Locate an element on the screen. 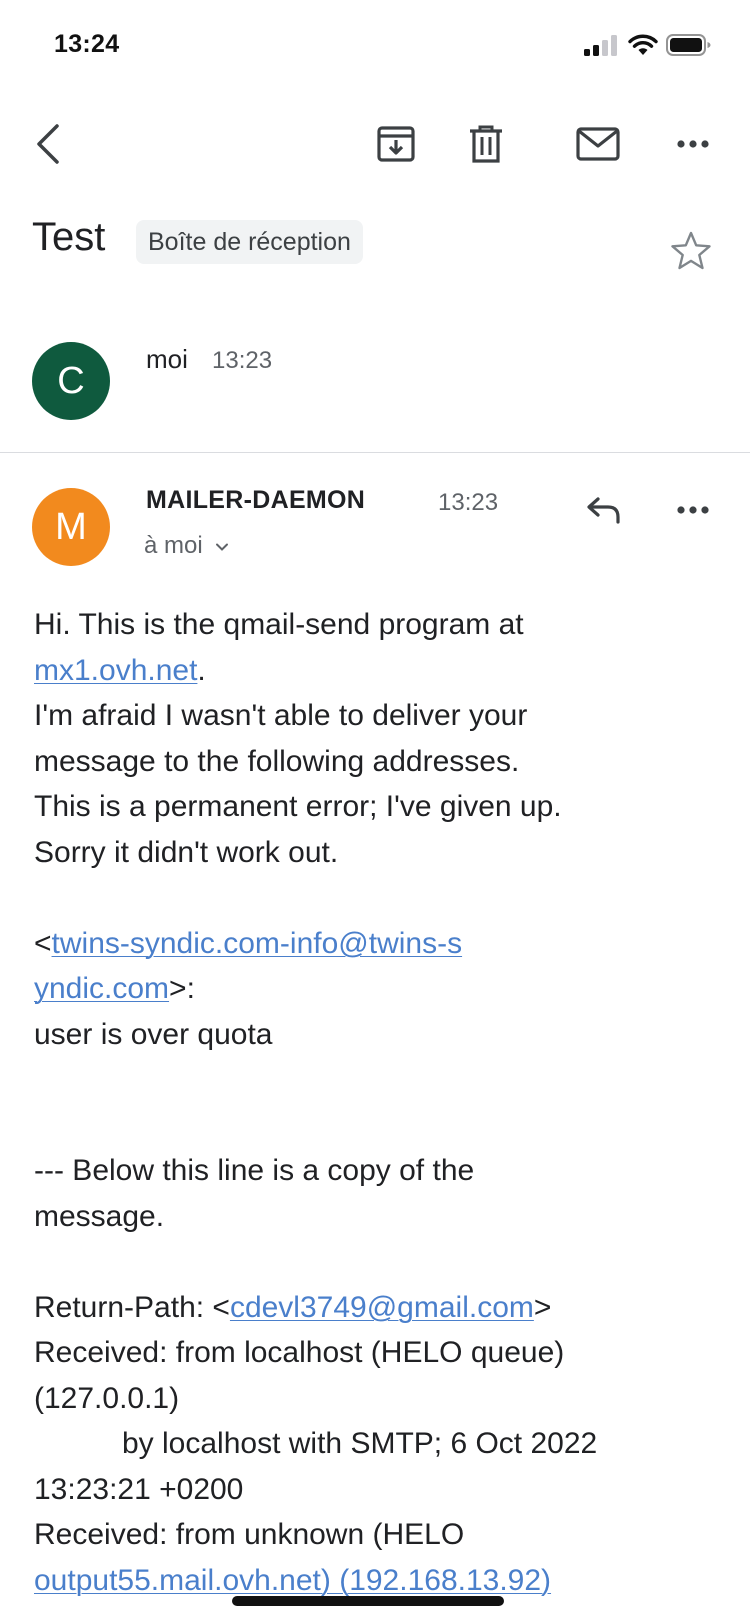  status-time: 13:24 is located at coordinates (87, 44).